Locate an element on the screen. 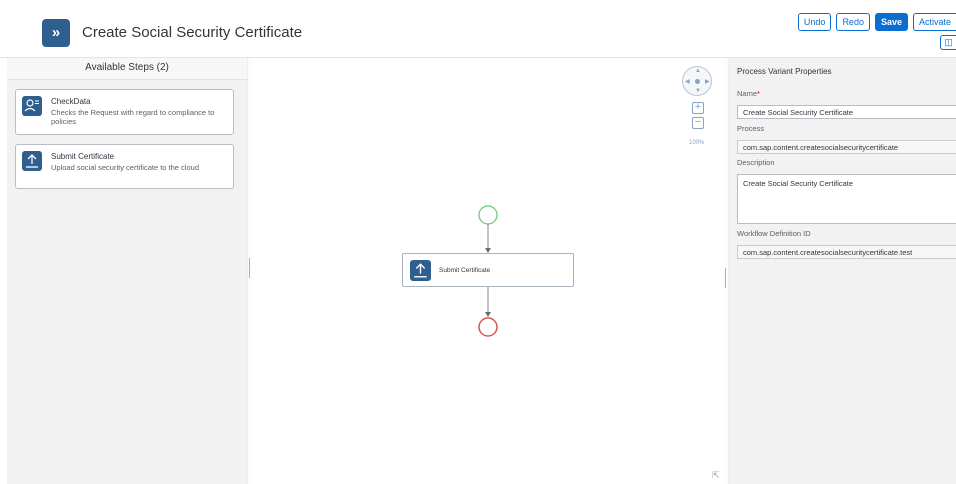  user-check-icon is located at coordinates (32, 106).